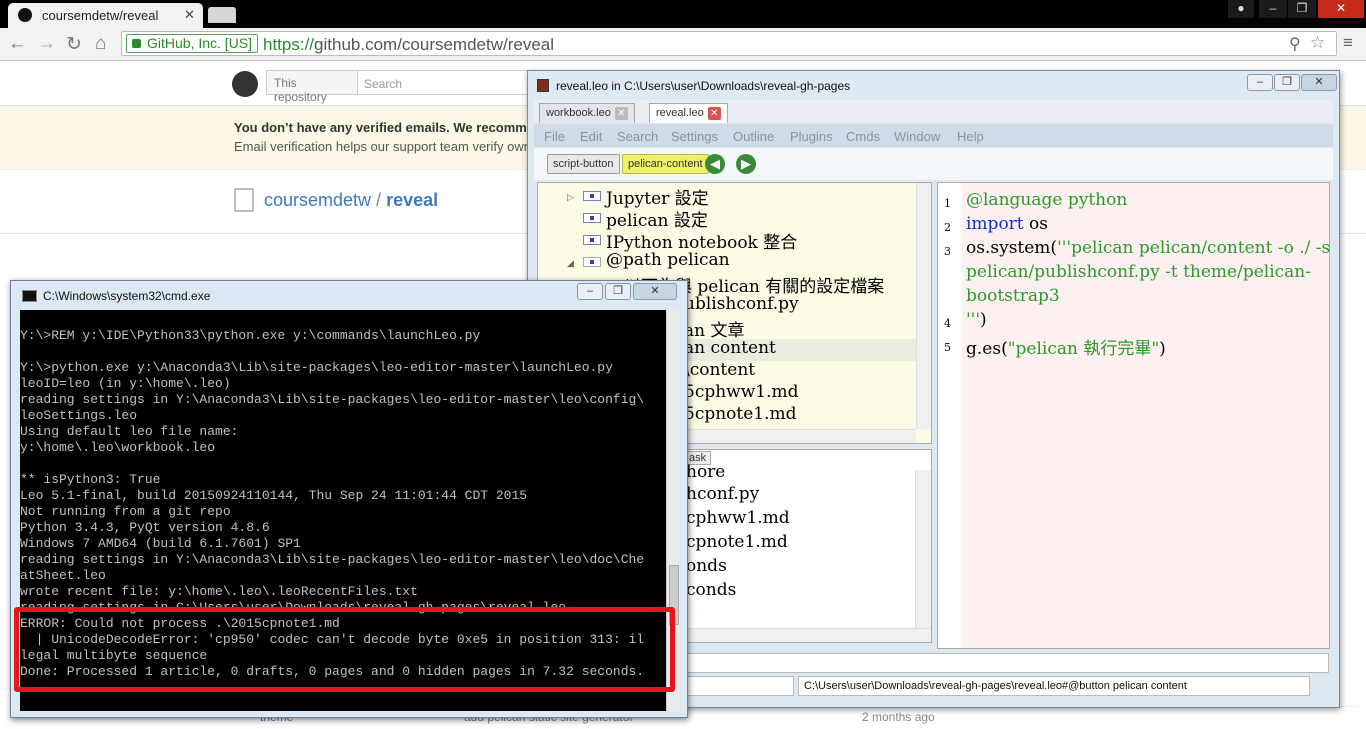 This screenshot has height=729, width=1366. What do you see at coordinates (668, 260) in the screenshot?
I see `outline-node: @path pelican` at bounding box center [668, 260].